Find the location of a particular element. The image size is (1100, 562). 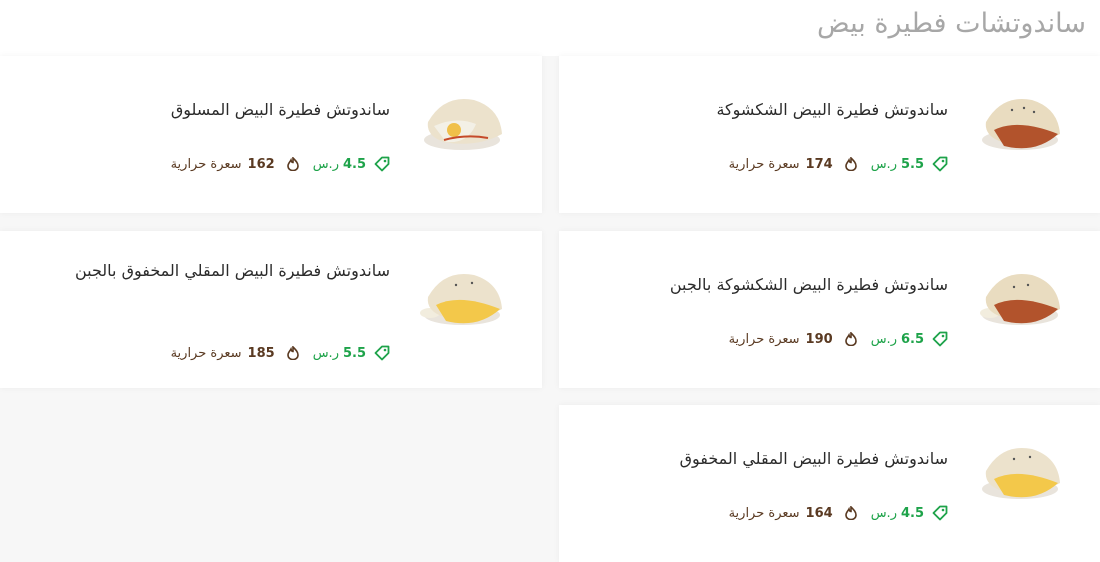

item-name: ساندوتش فطيرة البيض المسلوق is located at coordinates (280, 109).